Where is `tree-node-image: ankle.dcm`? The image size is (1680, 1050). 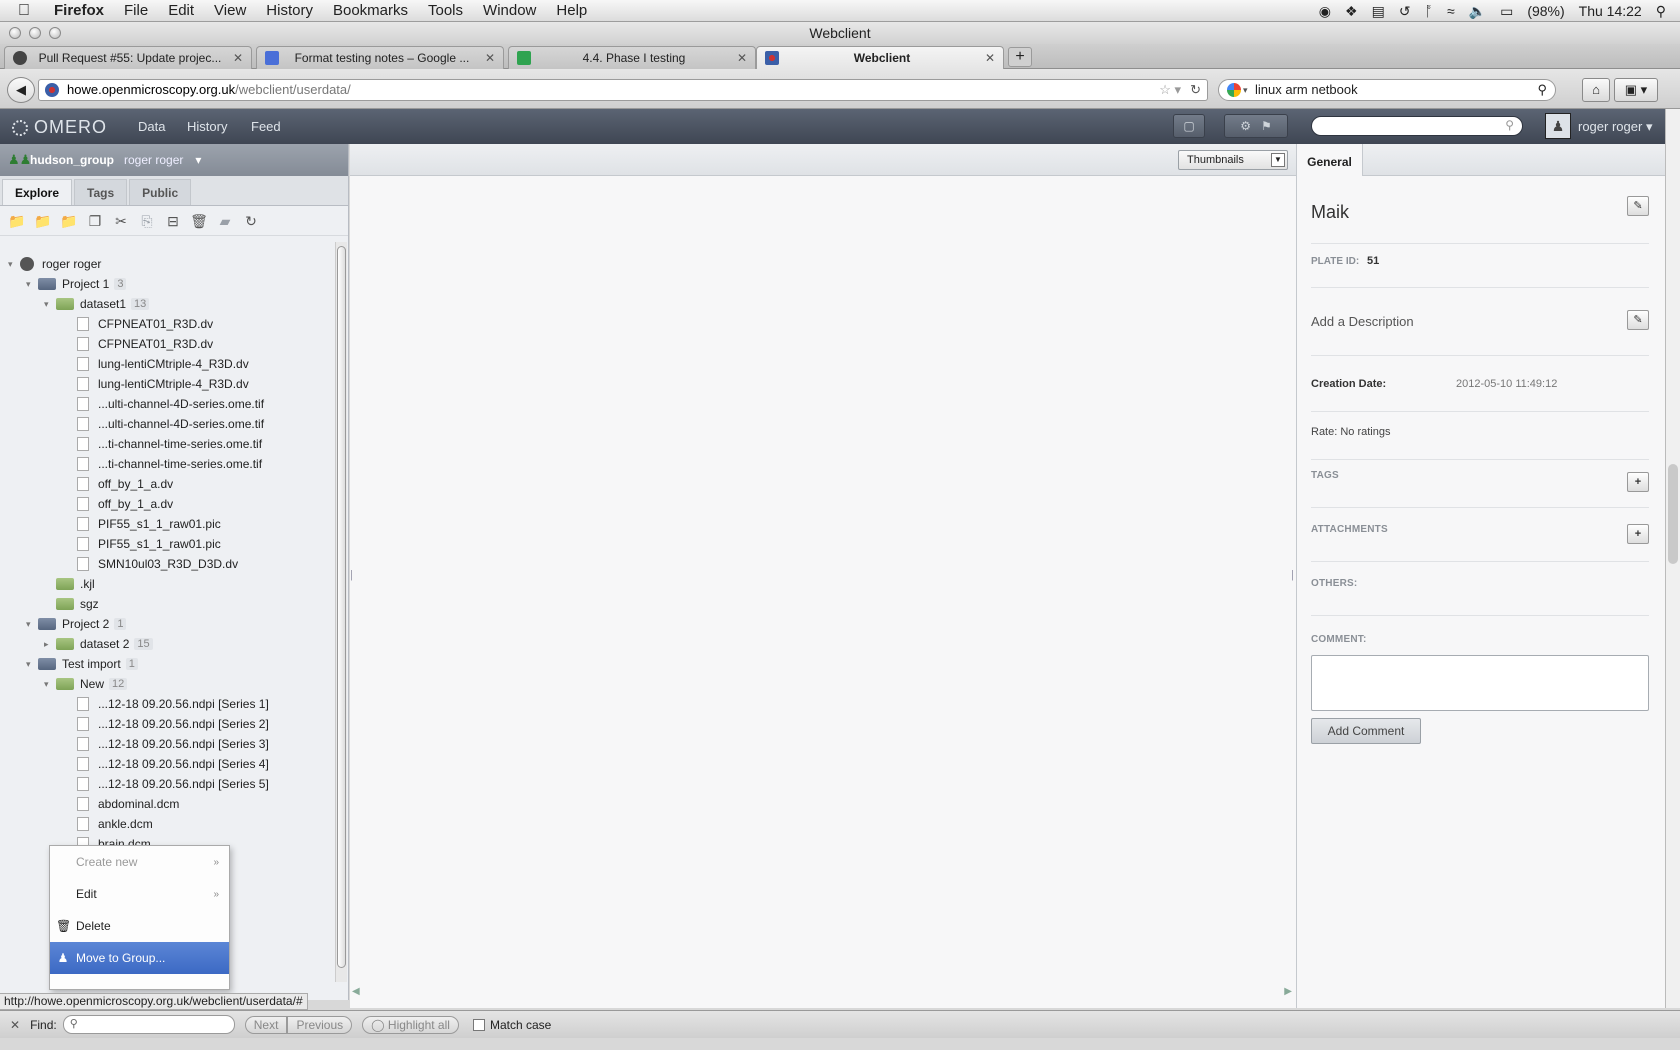 tree-node-image: ankle.dcm is located at coordinates (107, 824).